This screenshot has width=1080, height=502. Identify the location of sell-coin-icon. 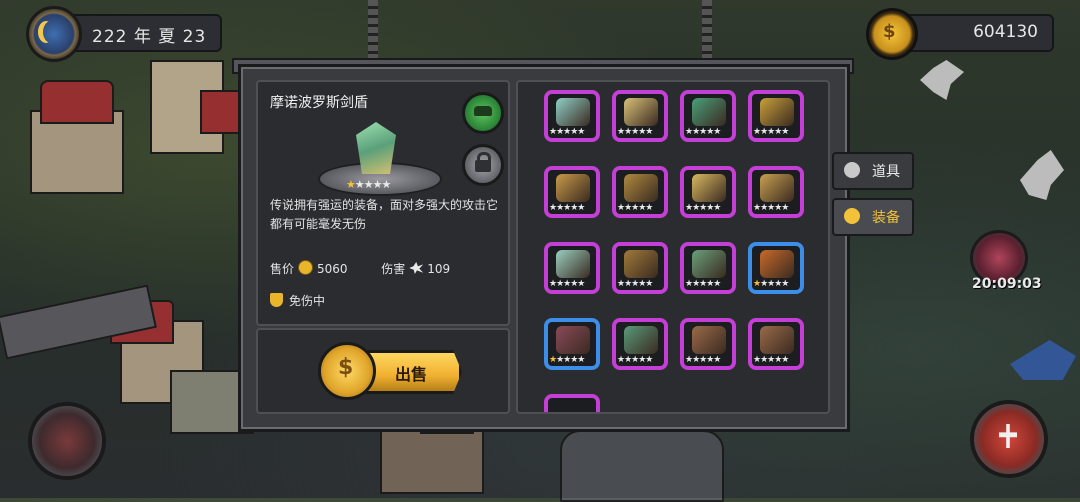
(347, 371).